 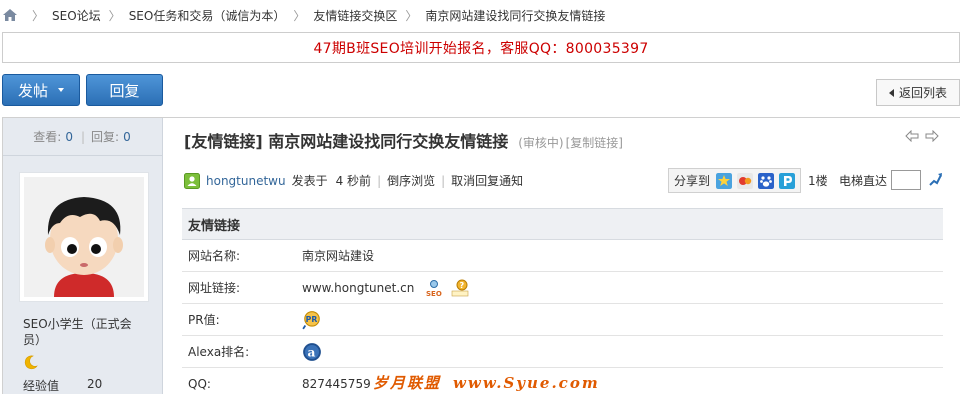 What do you see at coordinates (95, 384) in the screenshot?
I see `experience-value: 20` at bounding box center [95, 384].